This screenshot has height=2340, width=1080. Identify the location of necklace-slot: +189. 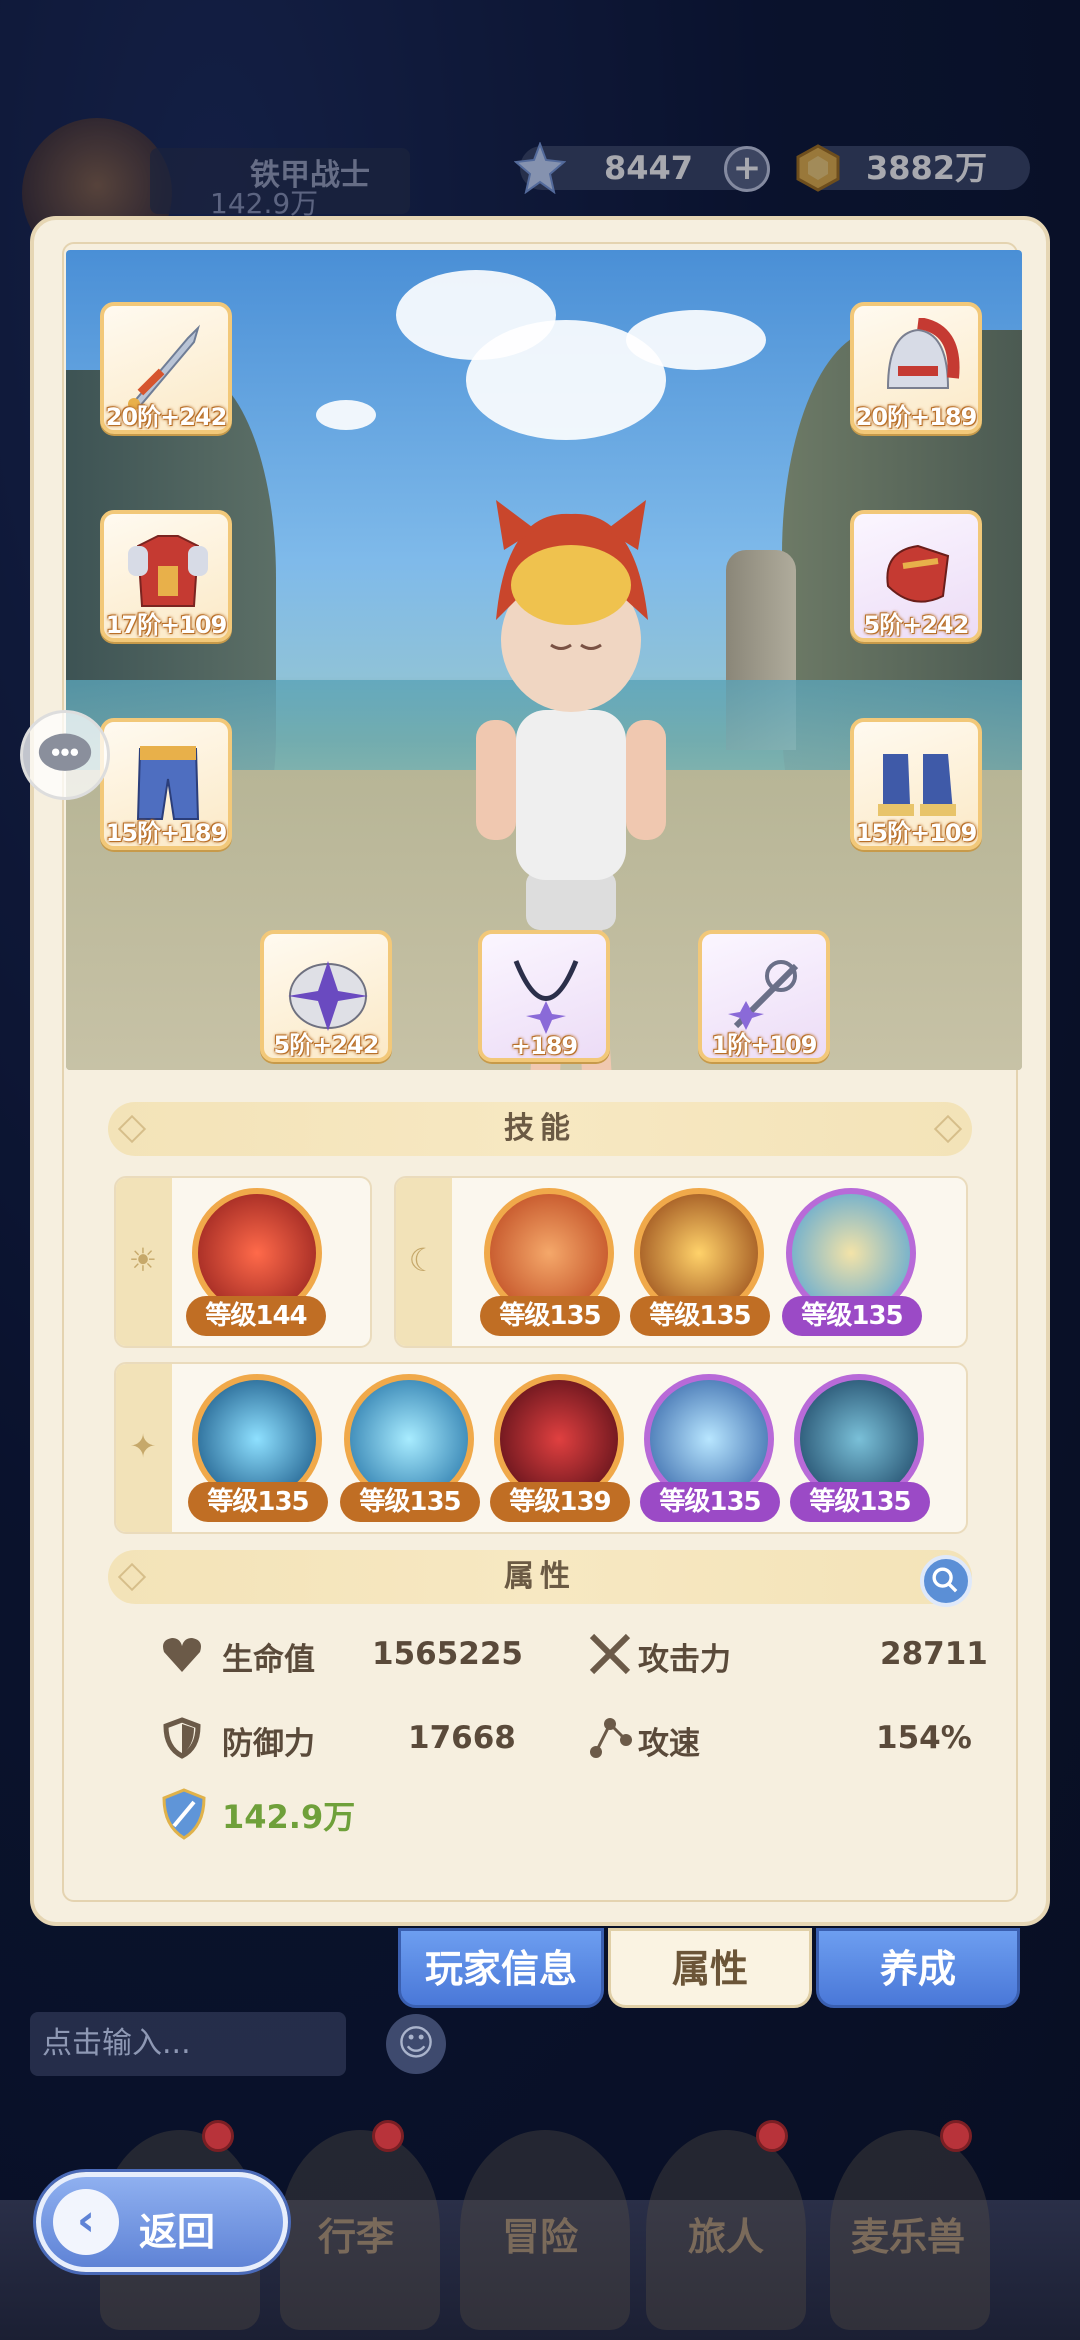
(544, 996).